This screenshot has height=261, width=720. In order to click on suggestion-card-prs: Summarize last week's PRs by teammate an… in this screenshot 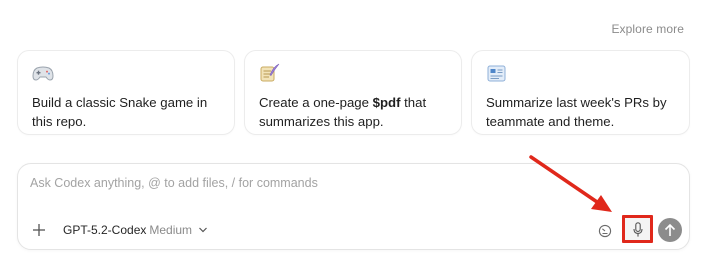, I will do `click(580, 92)`.